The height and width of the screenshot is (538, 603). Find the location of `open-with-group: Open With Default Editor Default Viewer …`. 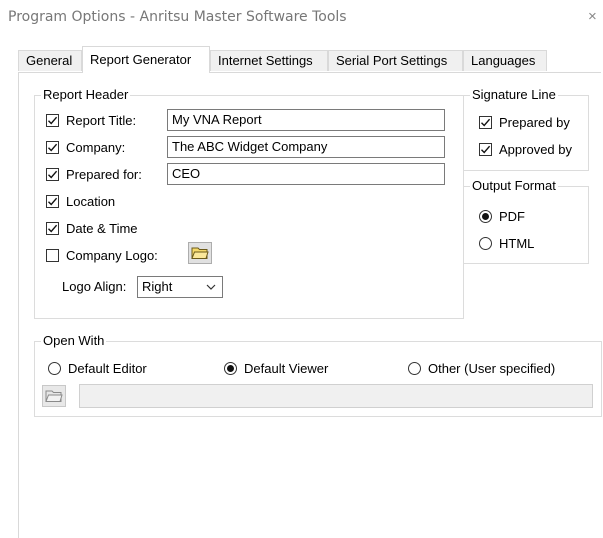

open-with-group: Open With Default Editor Default Viewer … is located at coordinates (318, 375).